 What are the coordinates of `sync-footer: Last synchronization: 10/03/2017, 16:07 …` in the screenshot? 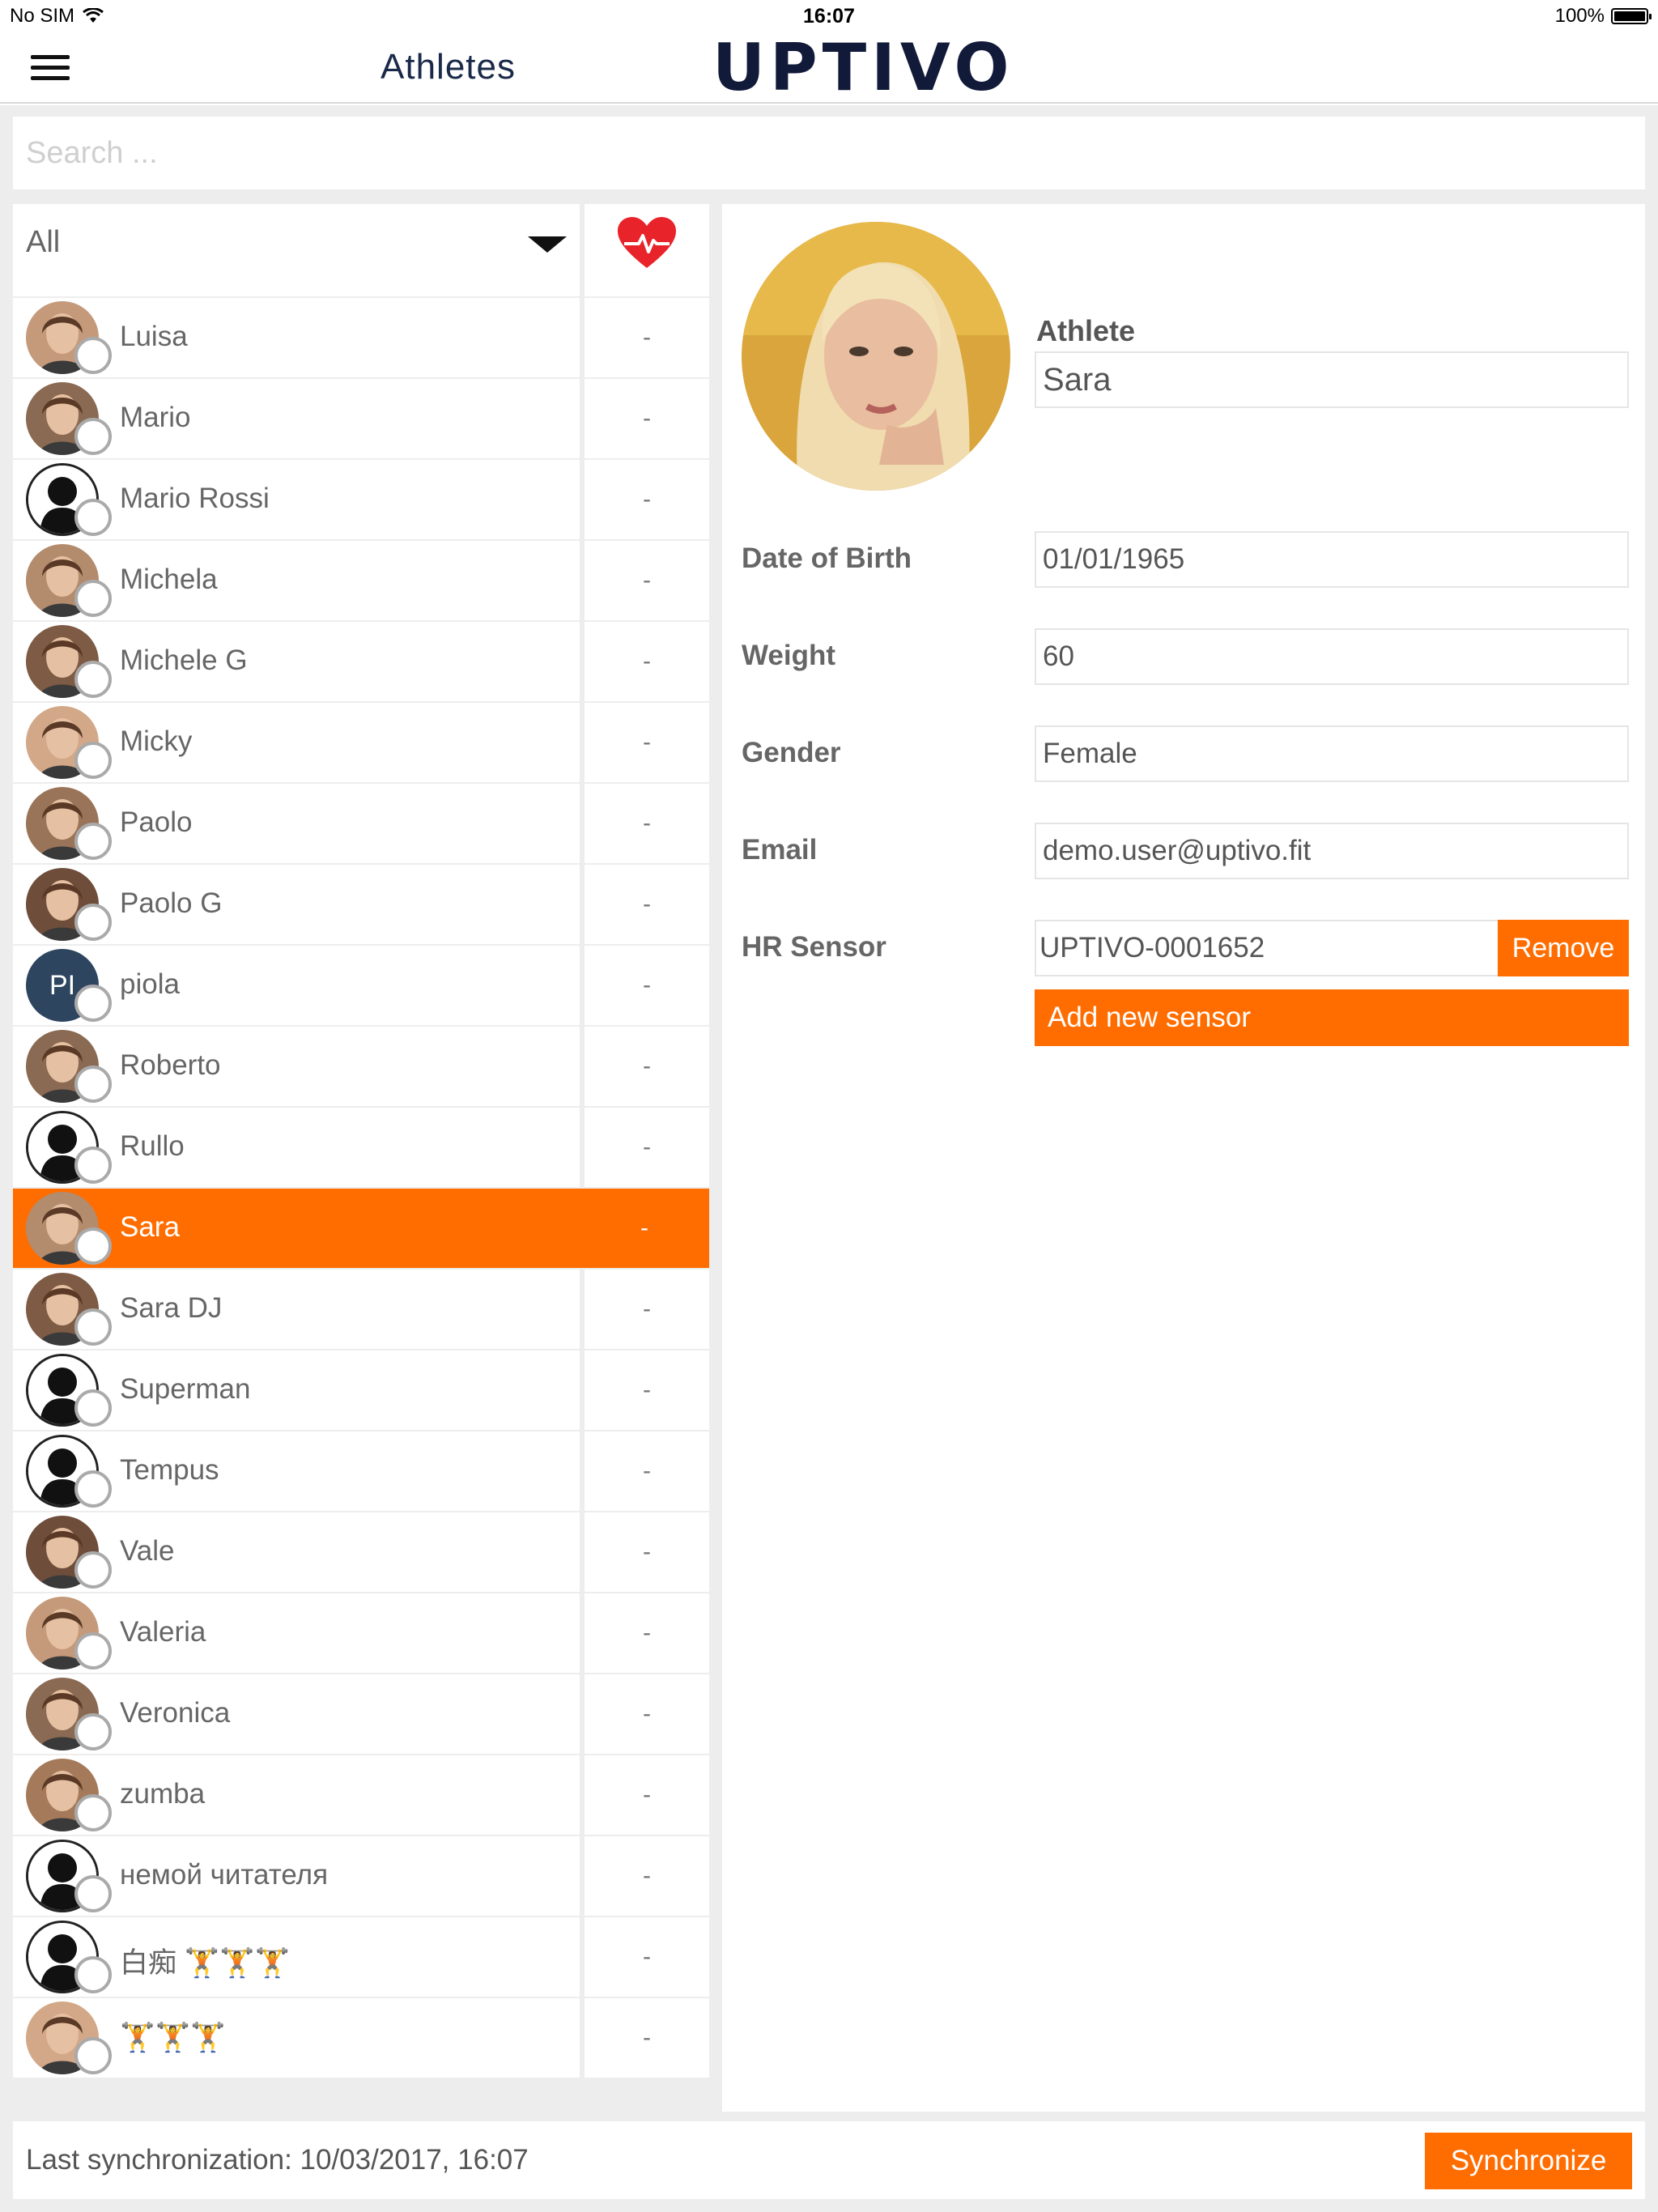 It's located at (829, 2160).